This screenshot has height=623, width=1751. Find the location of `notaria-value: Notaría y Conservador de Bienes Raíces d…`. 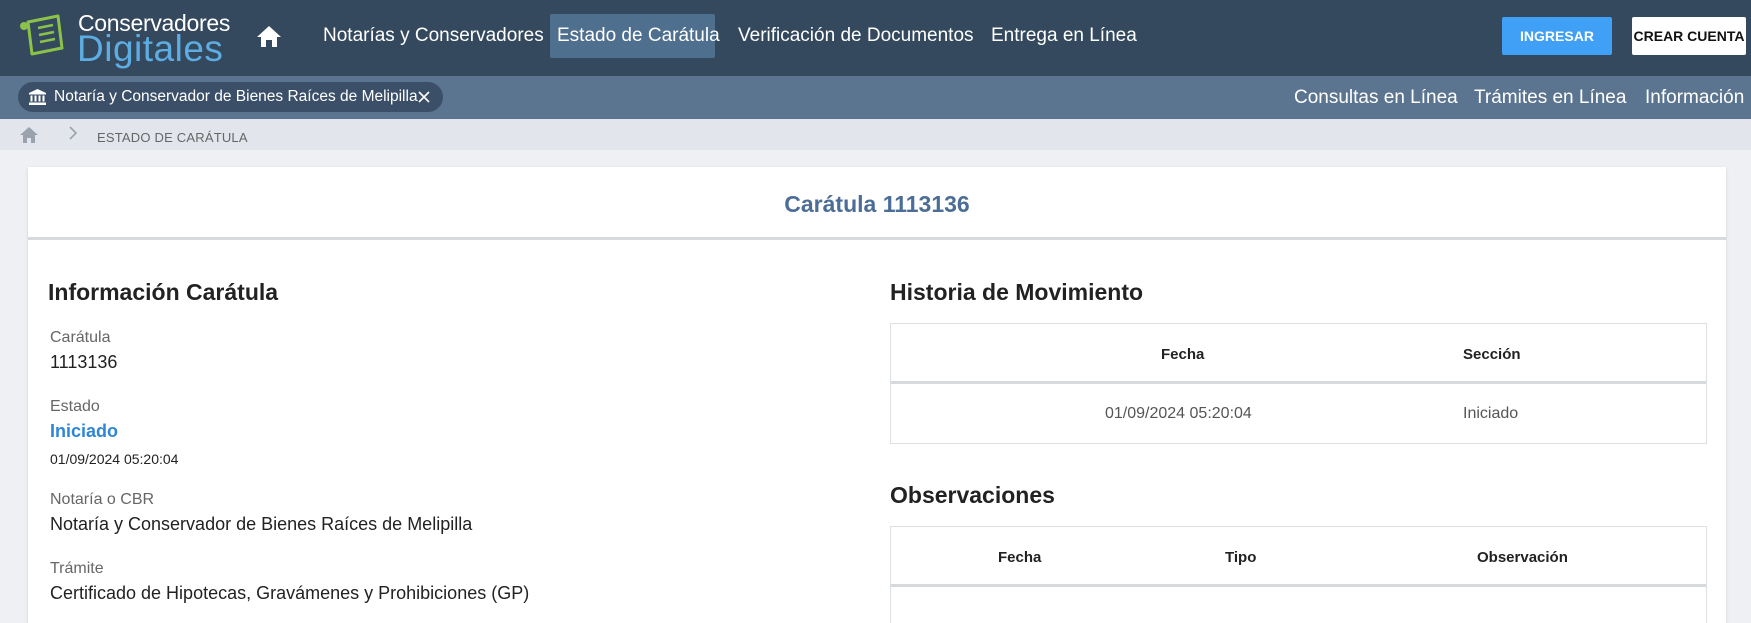

notaria-value: Notaría y Conservador de Bienes Raíces d… is located at coordinates (261, 524).